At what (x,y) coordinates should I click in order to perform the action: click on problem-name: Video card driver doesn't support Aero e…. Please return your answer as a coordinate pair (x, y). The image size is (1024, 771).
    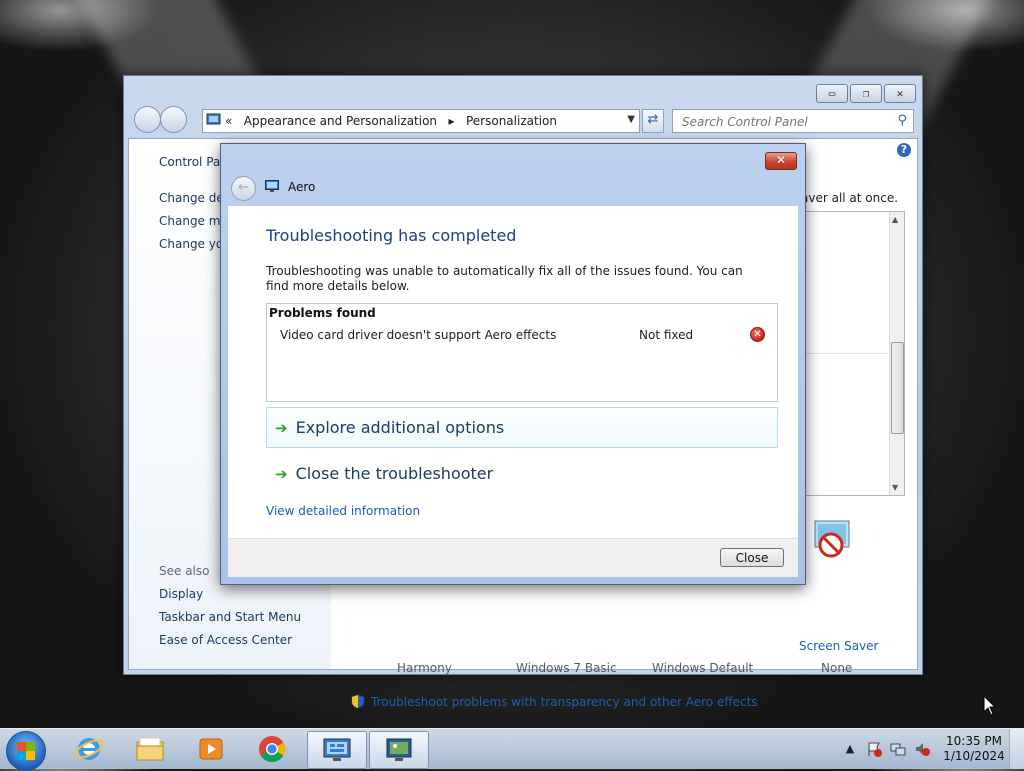
    Looking at the image, I should click on (418, 335).